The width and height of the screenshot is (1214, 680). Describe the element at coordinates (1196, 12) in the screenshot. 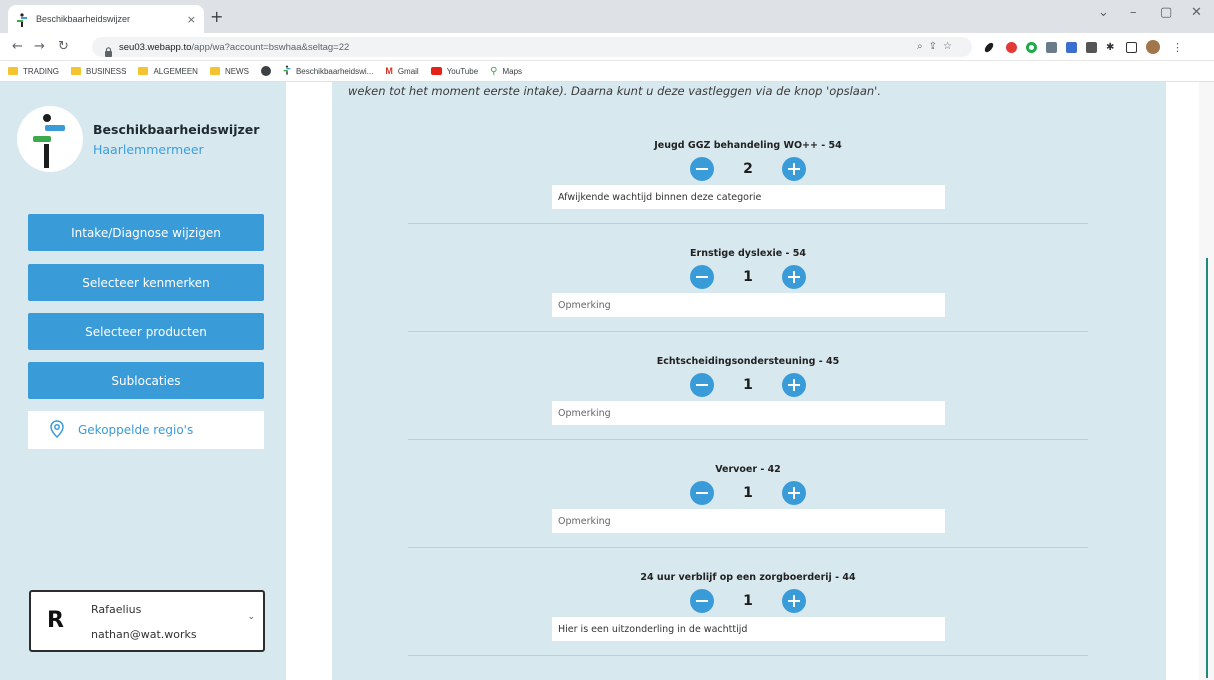

I see `close-window-icon: ✕` at that location.